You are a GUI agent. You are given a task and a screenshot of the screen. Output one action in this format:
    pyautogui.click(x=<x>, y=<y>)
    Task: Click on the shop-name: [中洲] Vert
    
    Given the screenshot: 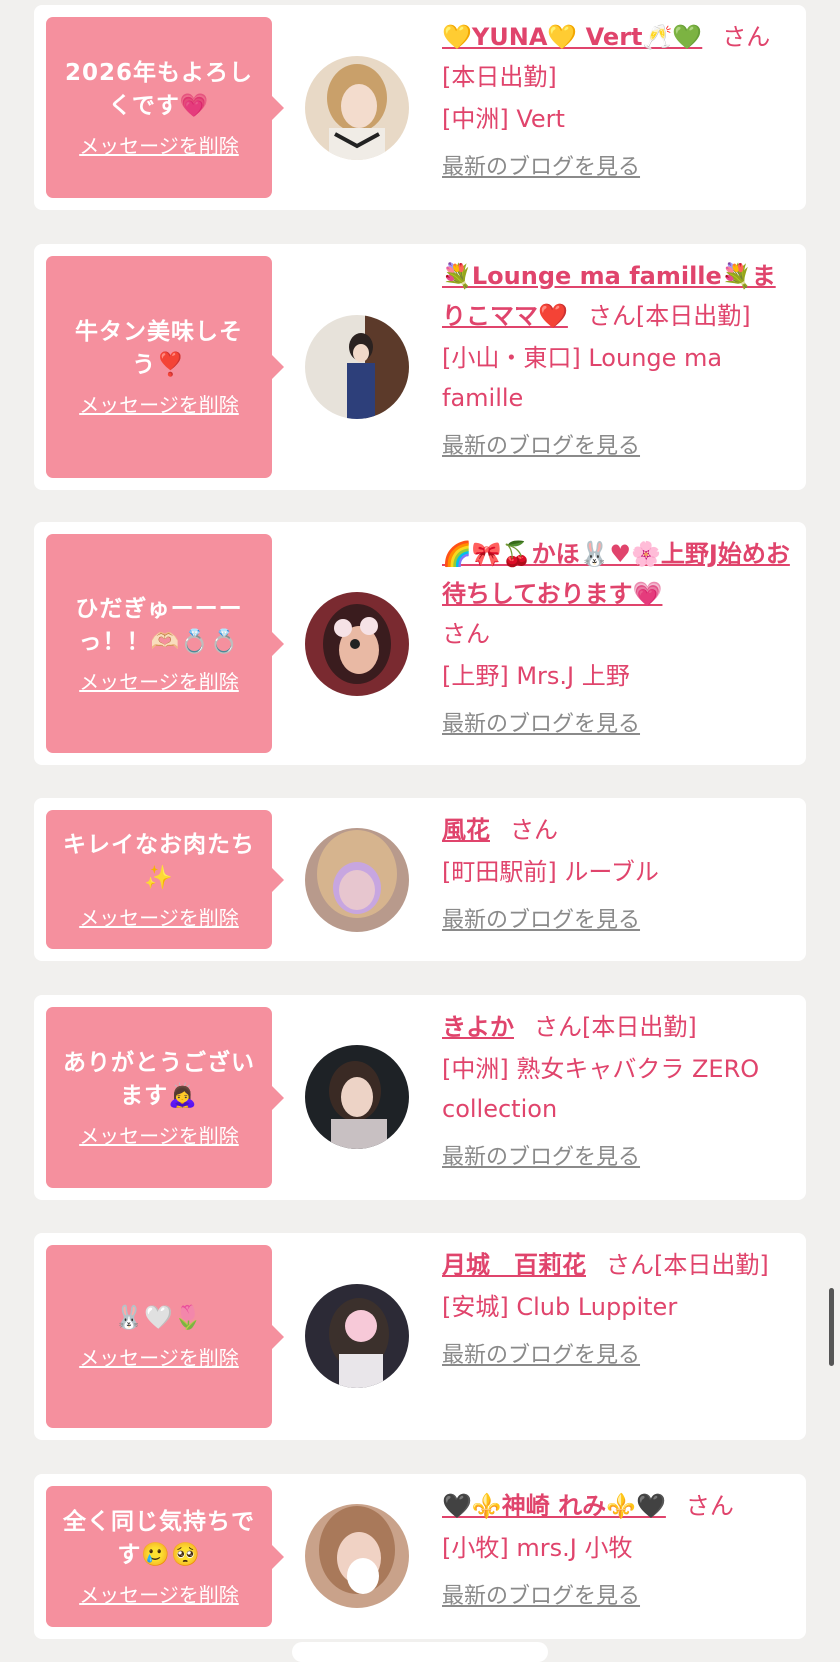 What is the action you would take?
    pyautogui.click(x=503, y=119)
    